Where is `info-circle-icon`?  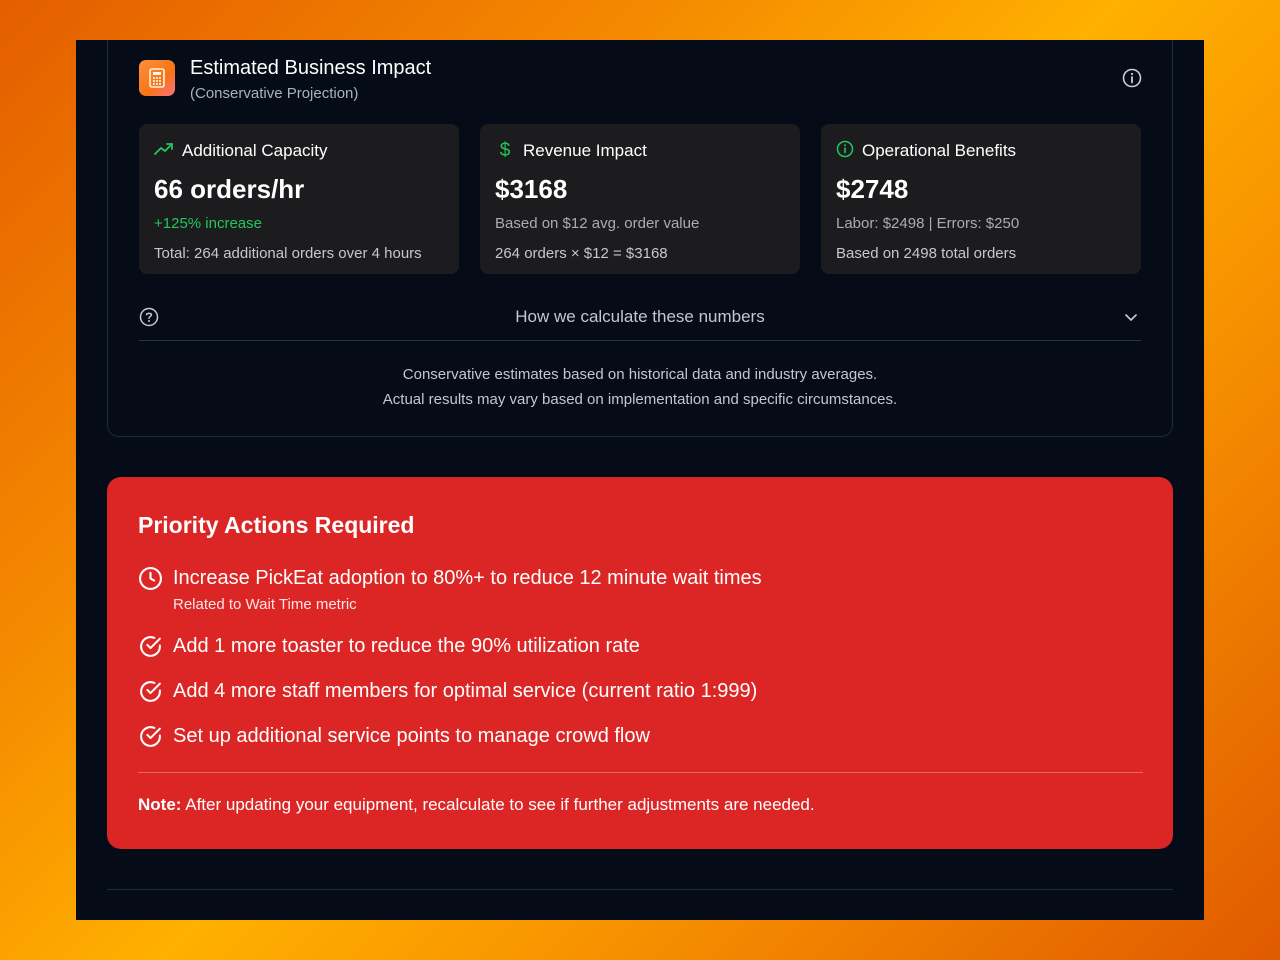 info-circle-icon is located at coordinates (845, 151).